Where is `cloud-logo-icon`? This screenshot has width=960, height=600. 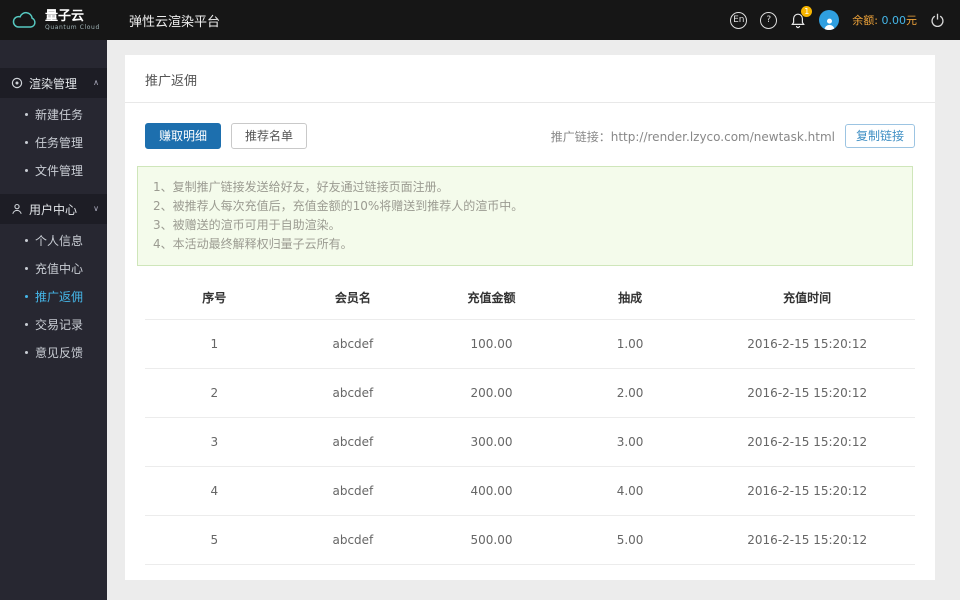 cloud-logo-icon is located at coordinates (25, 20).